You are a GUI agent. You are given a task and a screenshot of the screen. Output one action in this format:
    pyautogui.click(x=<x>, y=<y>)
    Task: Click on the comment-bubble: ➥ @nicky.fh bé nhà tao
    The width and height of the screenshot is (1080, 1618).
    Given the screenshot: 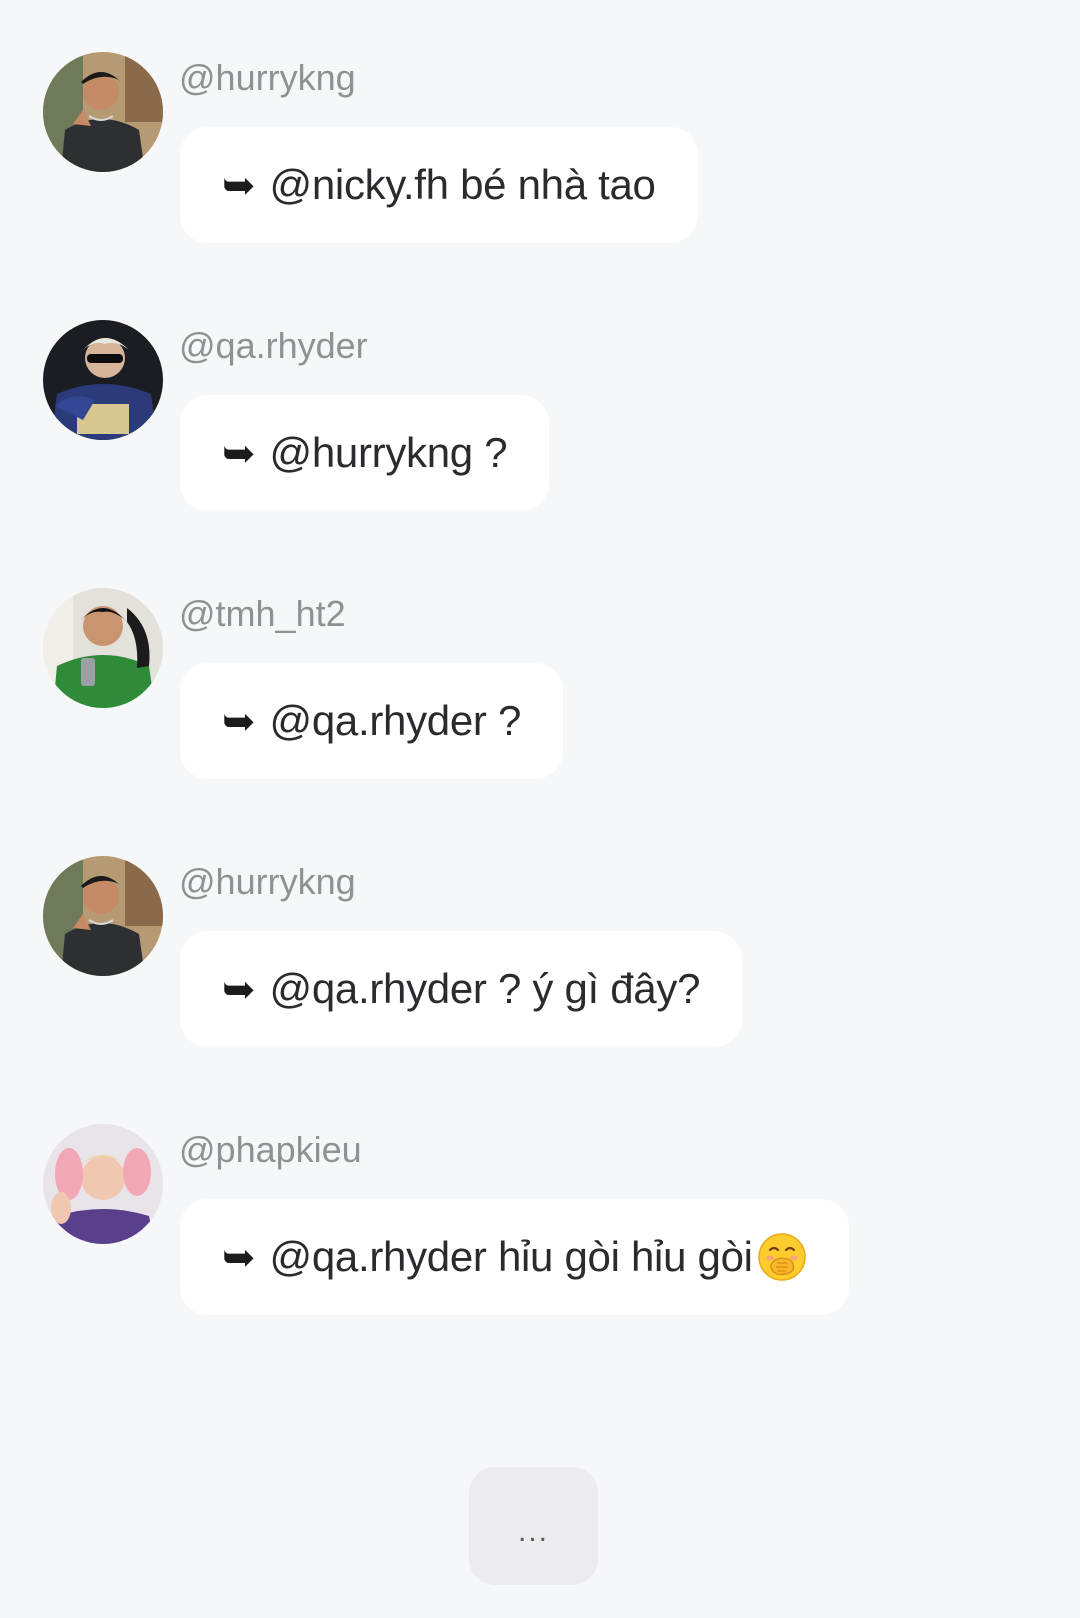 What is the action you would take?
    pyautogui.click(x=439, y=185)
    